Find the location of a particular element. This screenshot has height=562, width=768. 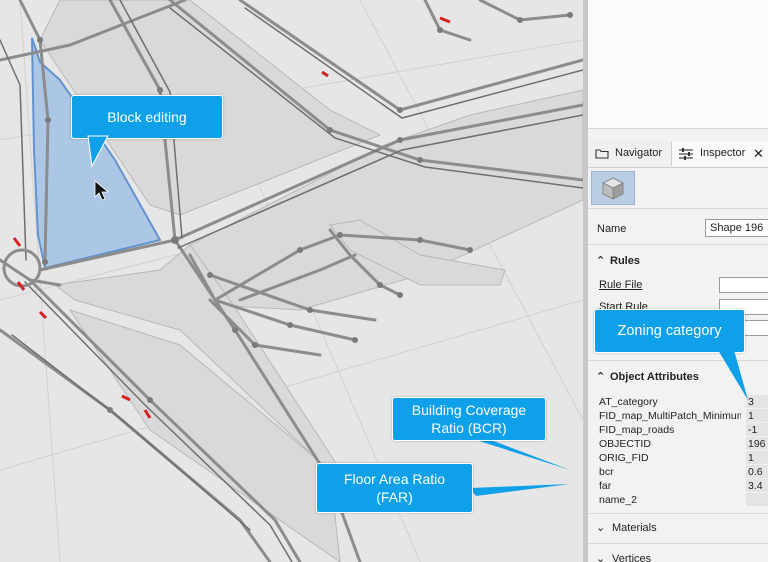

far-label-line2: (FAR) is located at coordinates (394, 497).